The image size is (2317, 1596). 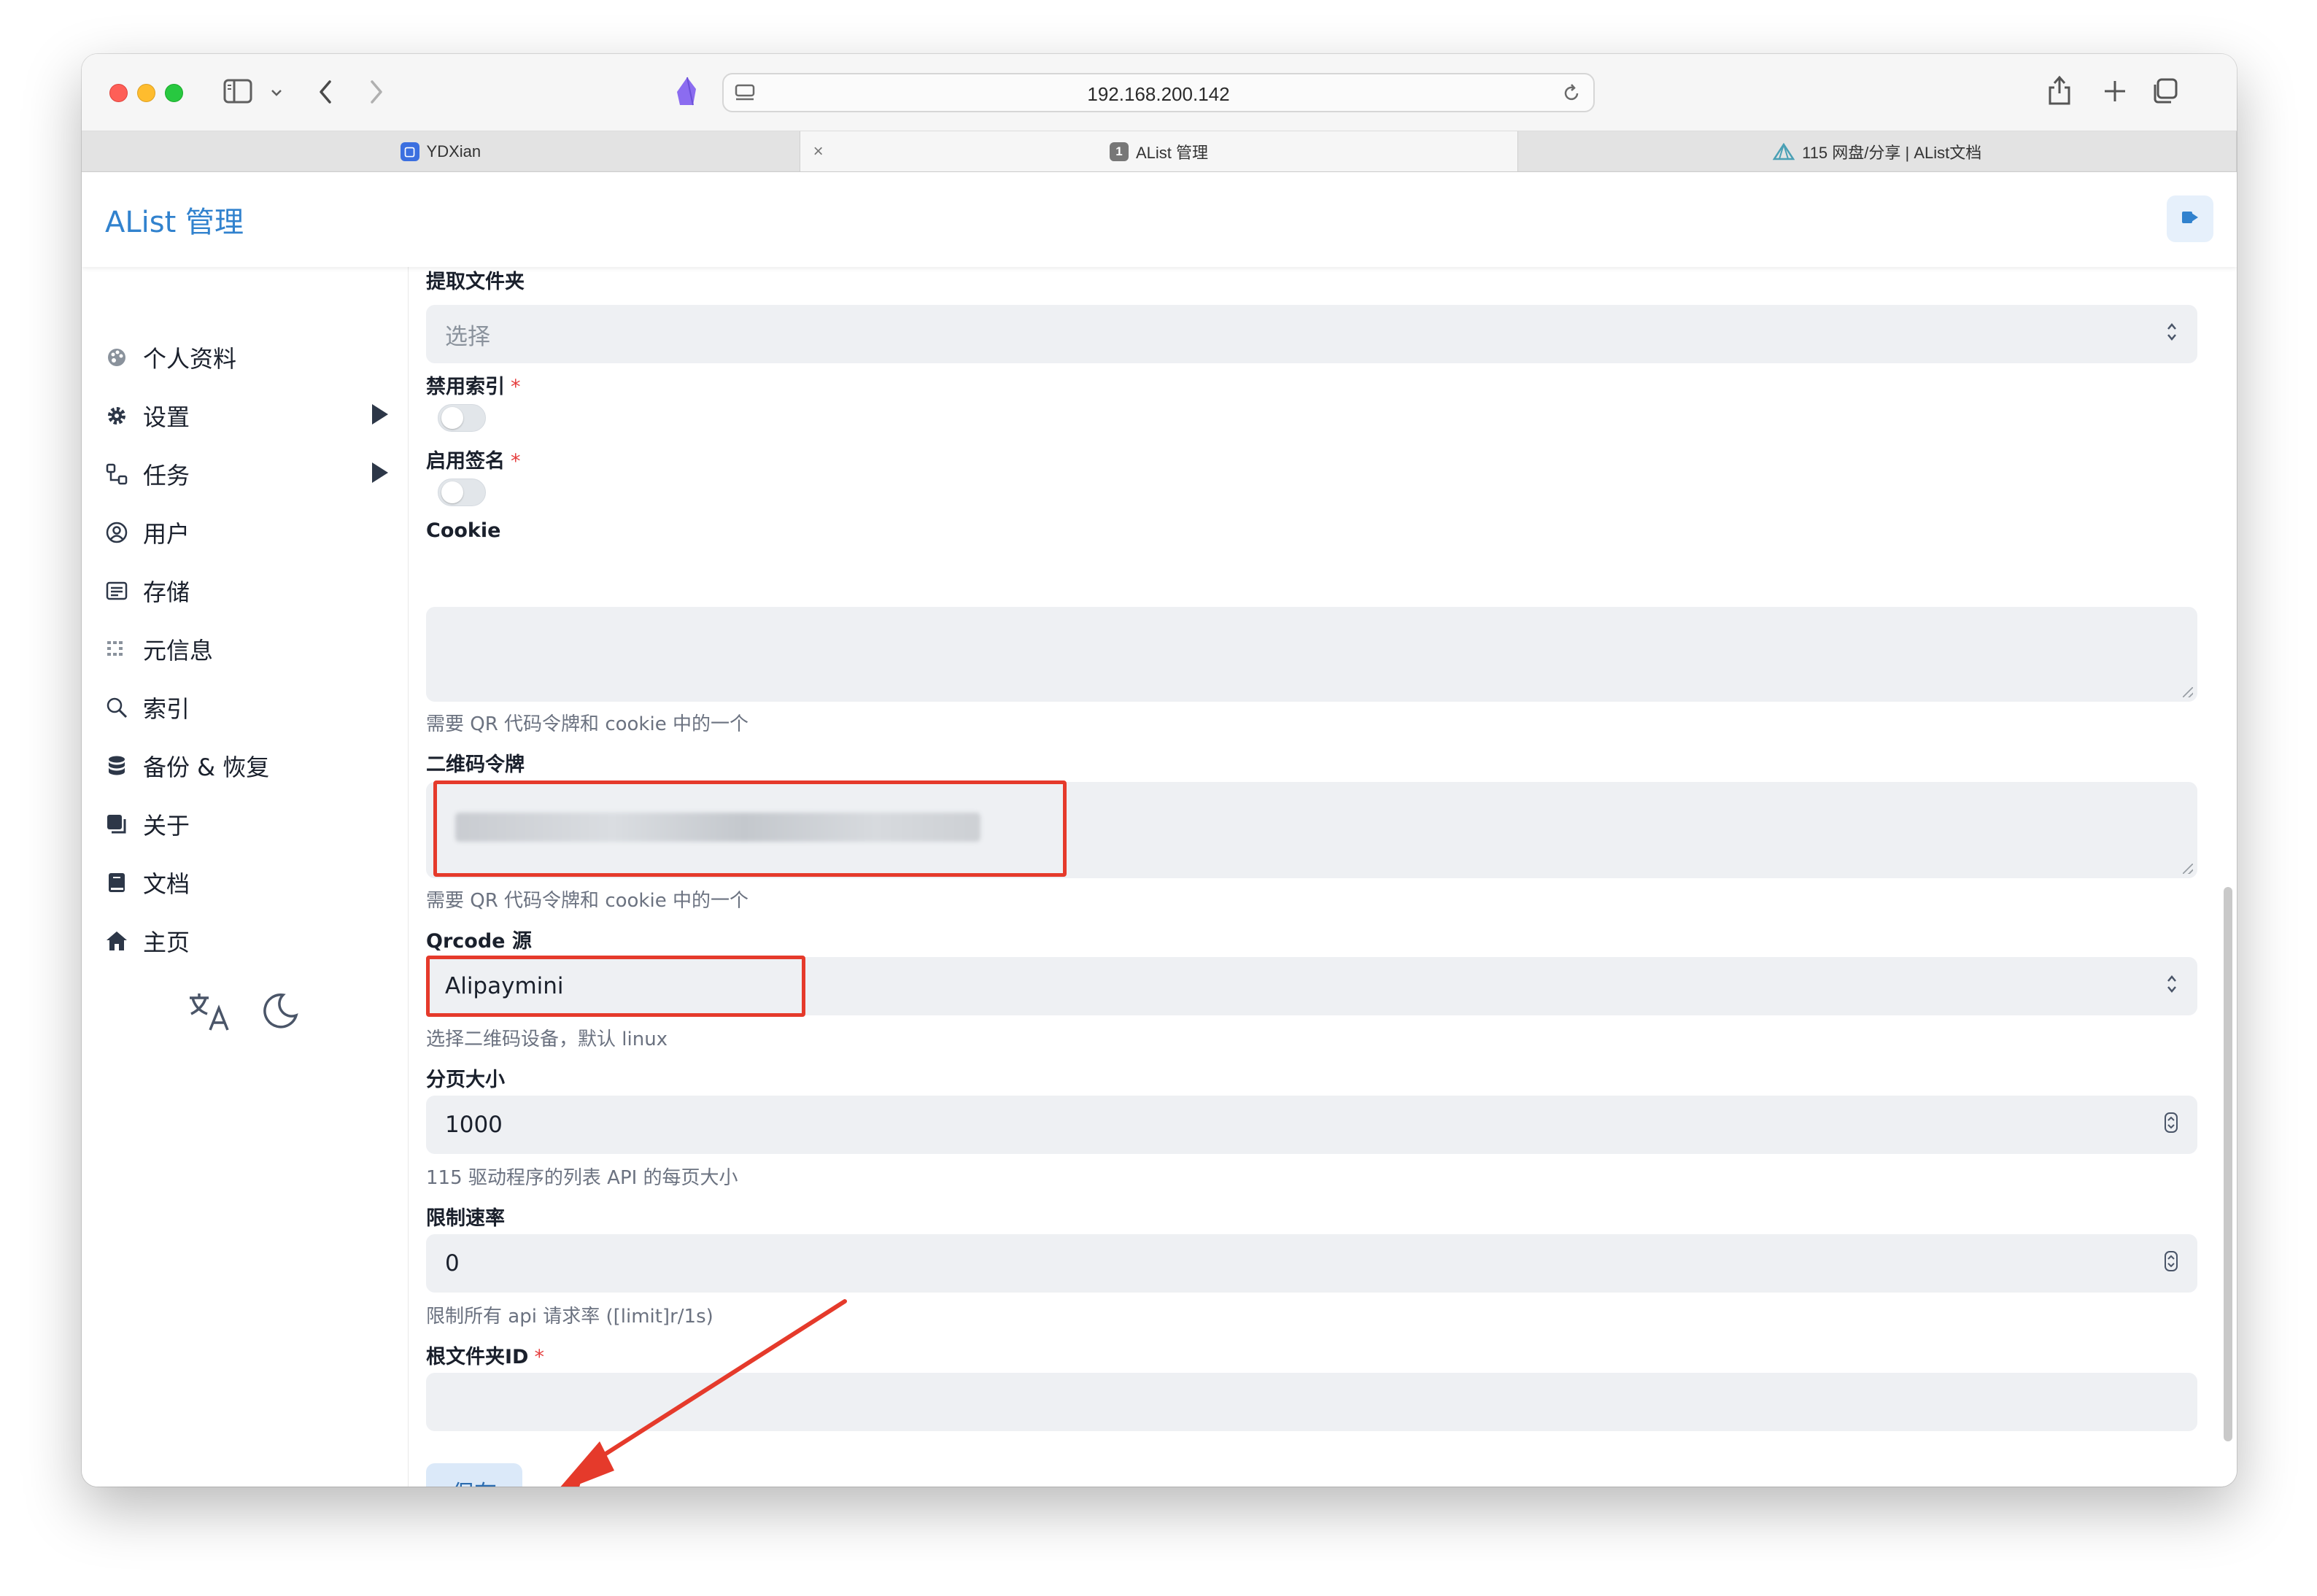 I want to click on sidebar-item-docs: 文档, so click(x=246, y=882).